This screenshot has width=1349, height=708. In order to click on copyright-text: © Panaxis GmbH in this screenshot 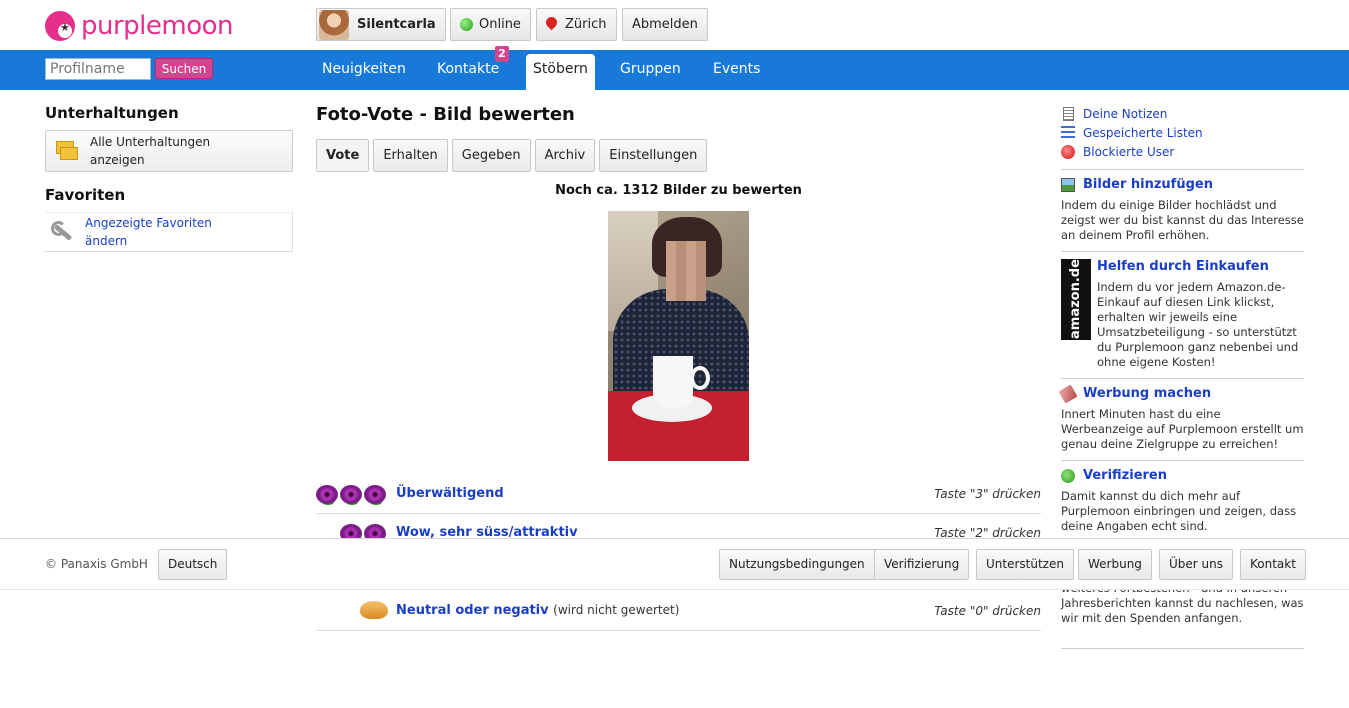, I will do `click(96, 564)`.